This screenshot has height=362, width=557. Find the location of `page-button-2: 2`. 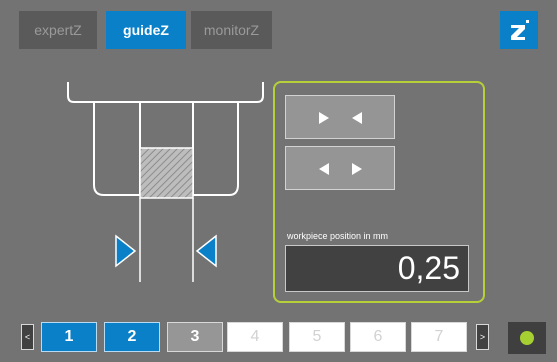

page-button-2: 2 is located at coordinates (132, 337).